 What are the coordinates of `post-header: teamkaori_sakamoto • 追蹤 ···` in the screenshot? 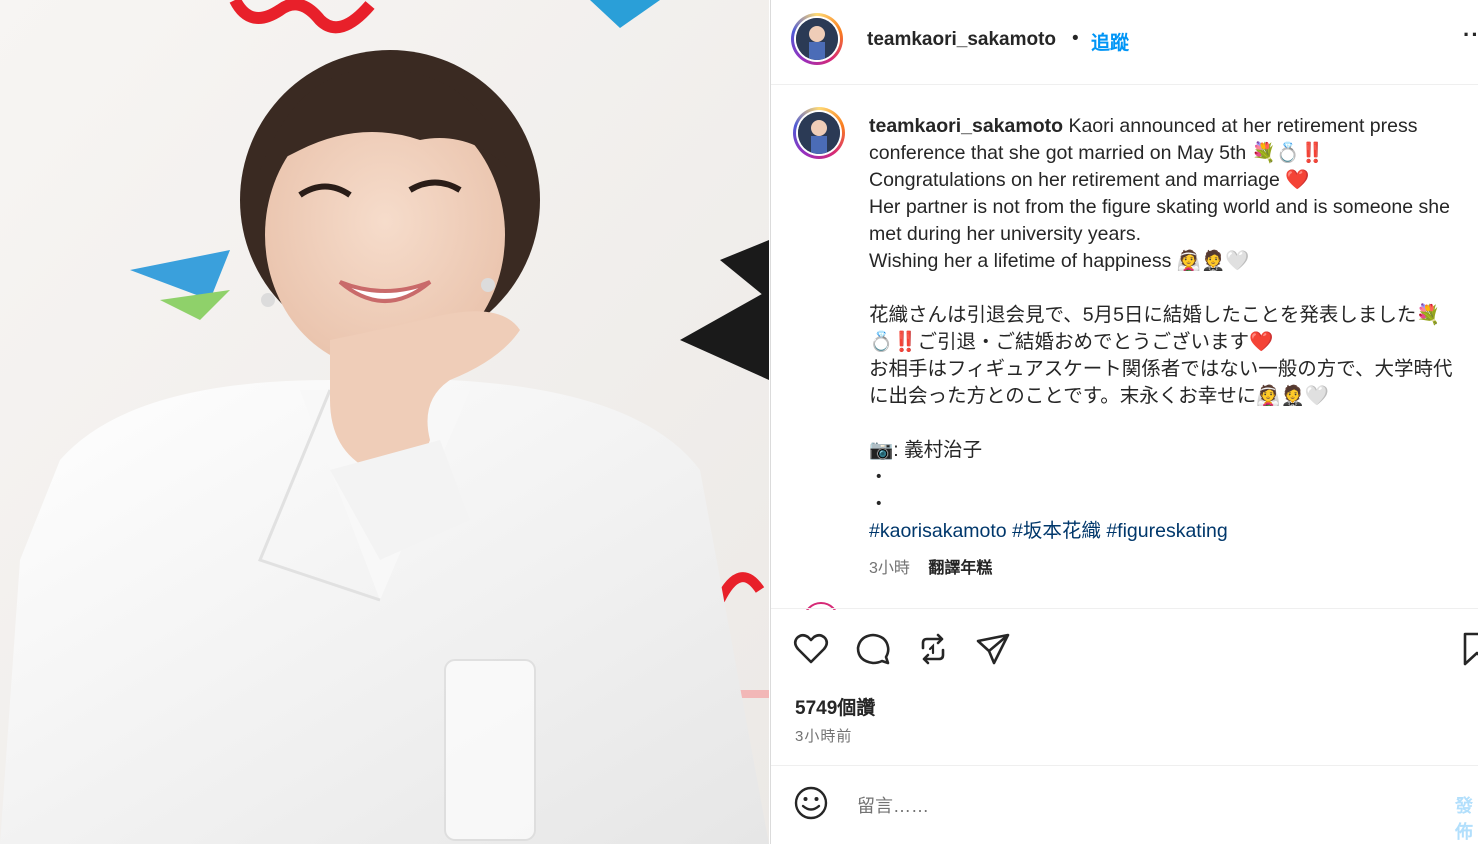 It's located at (1124, 42).